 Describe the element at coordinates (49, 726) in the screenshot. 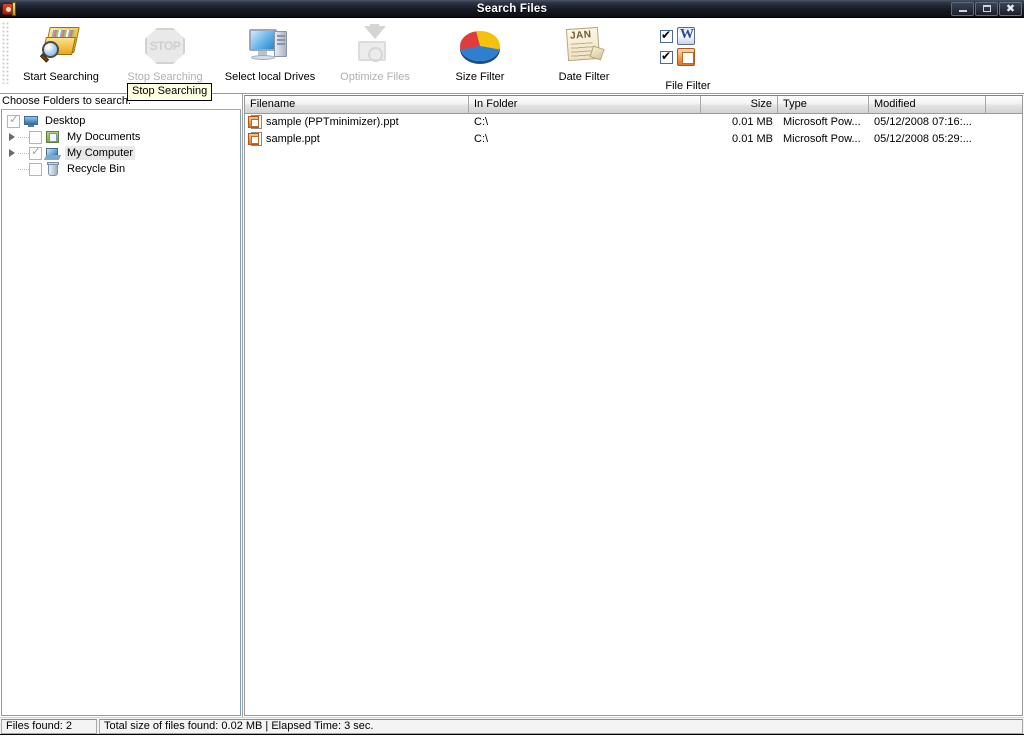

I see `status-files-found: Files found: 2` at that location.